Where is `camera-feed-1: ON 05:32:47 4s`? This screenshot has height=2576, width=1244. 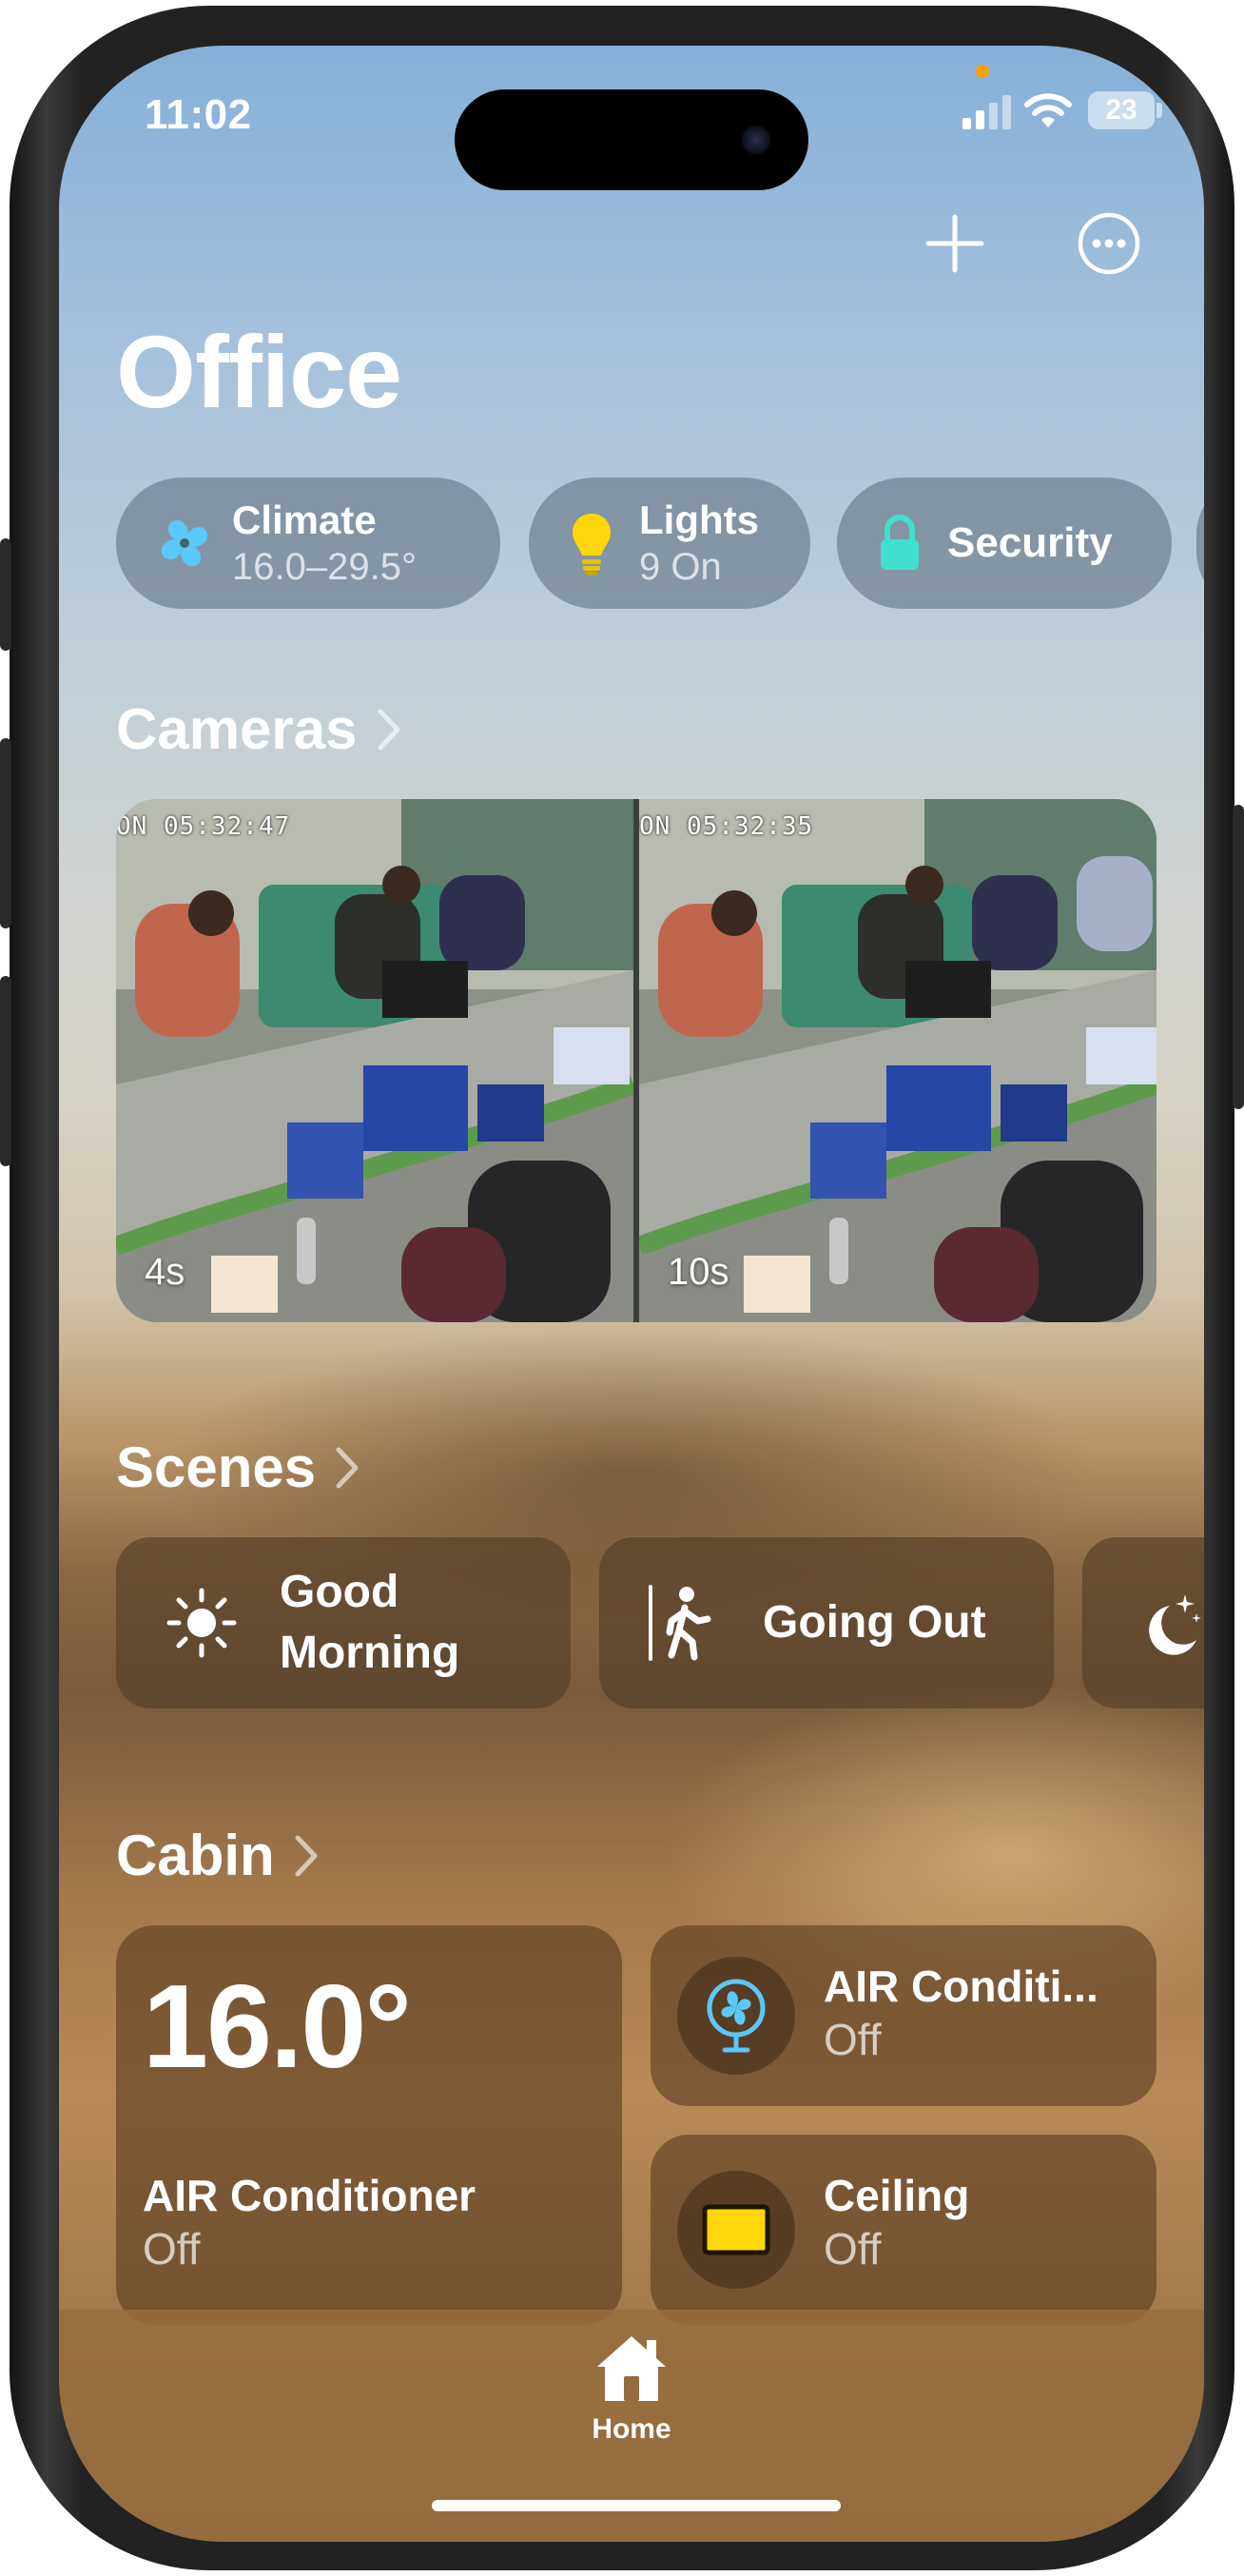 camera-feed-1: ON 05:32:47 4s is located at coordinates (374, 1061).